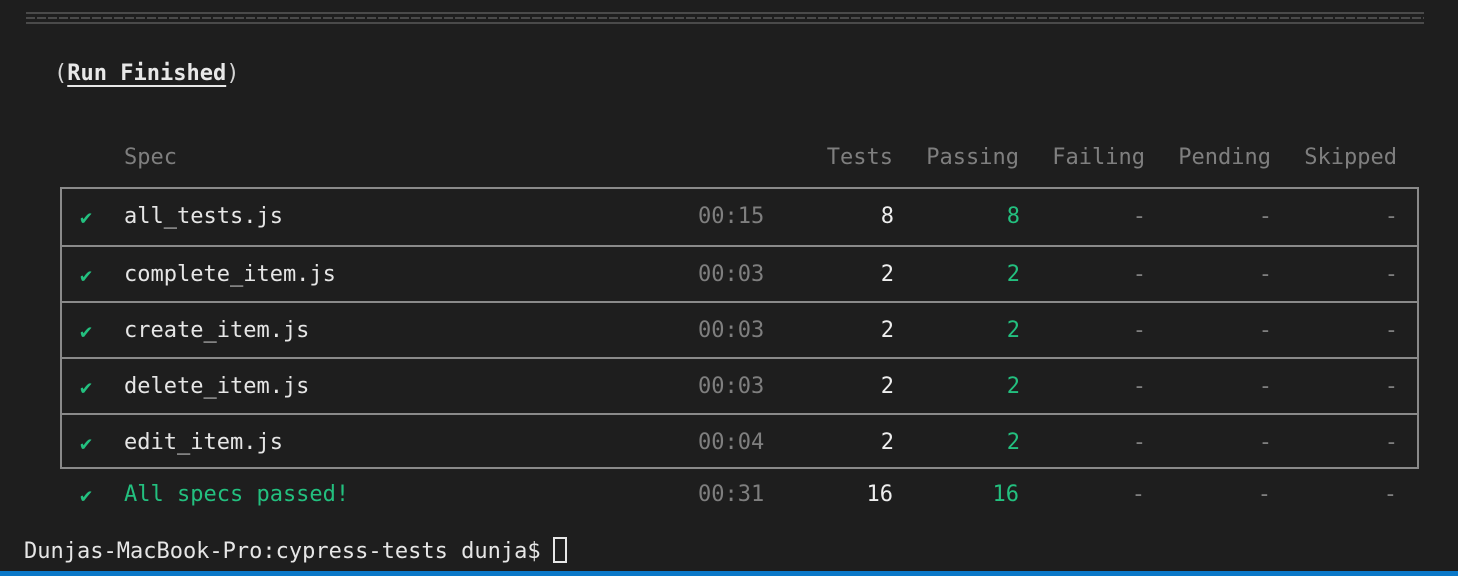 This screenshot has width=1458, height=576. Describe the element at coordinates (887, 216) in the screenshot. I see `tests-count: 8` at that location.